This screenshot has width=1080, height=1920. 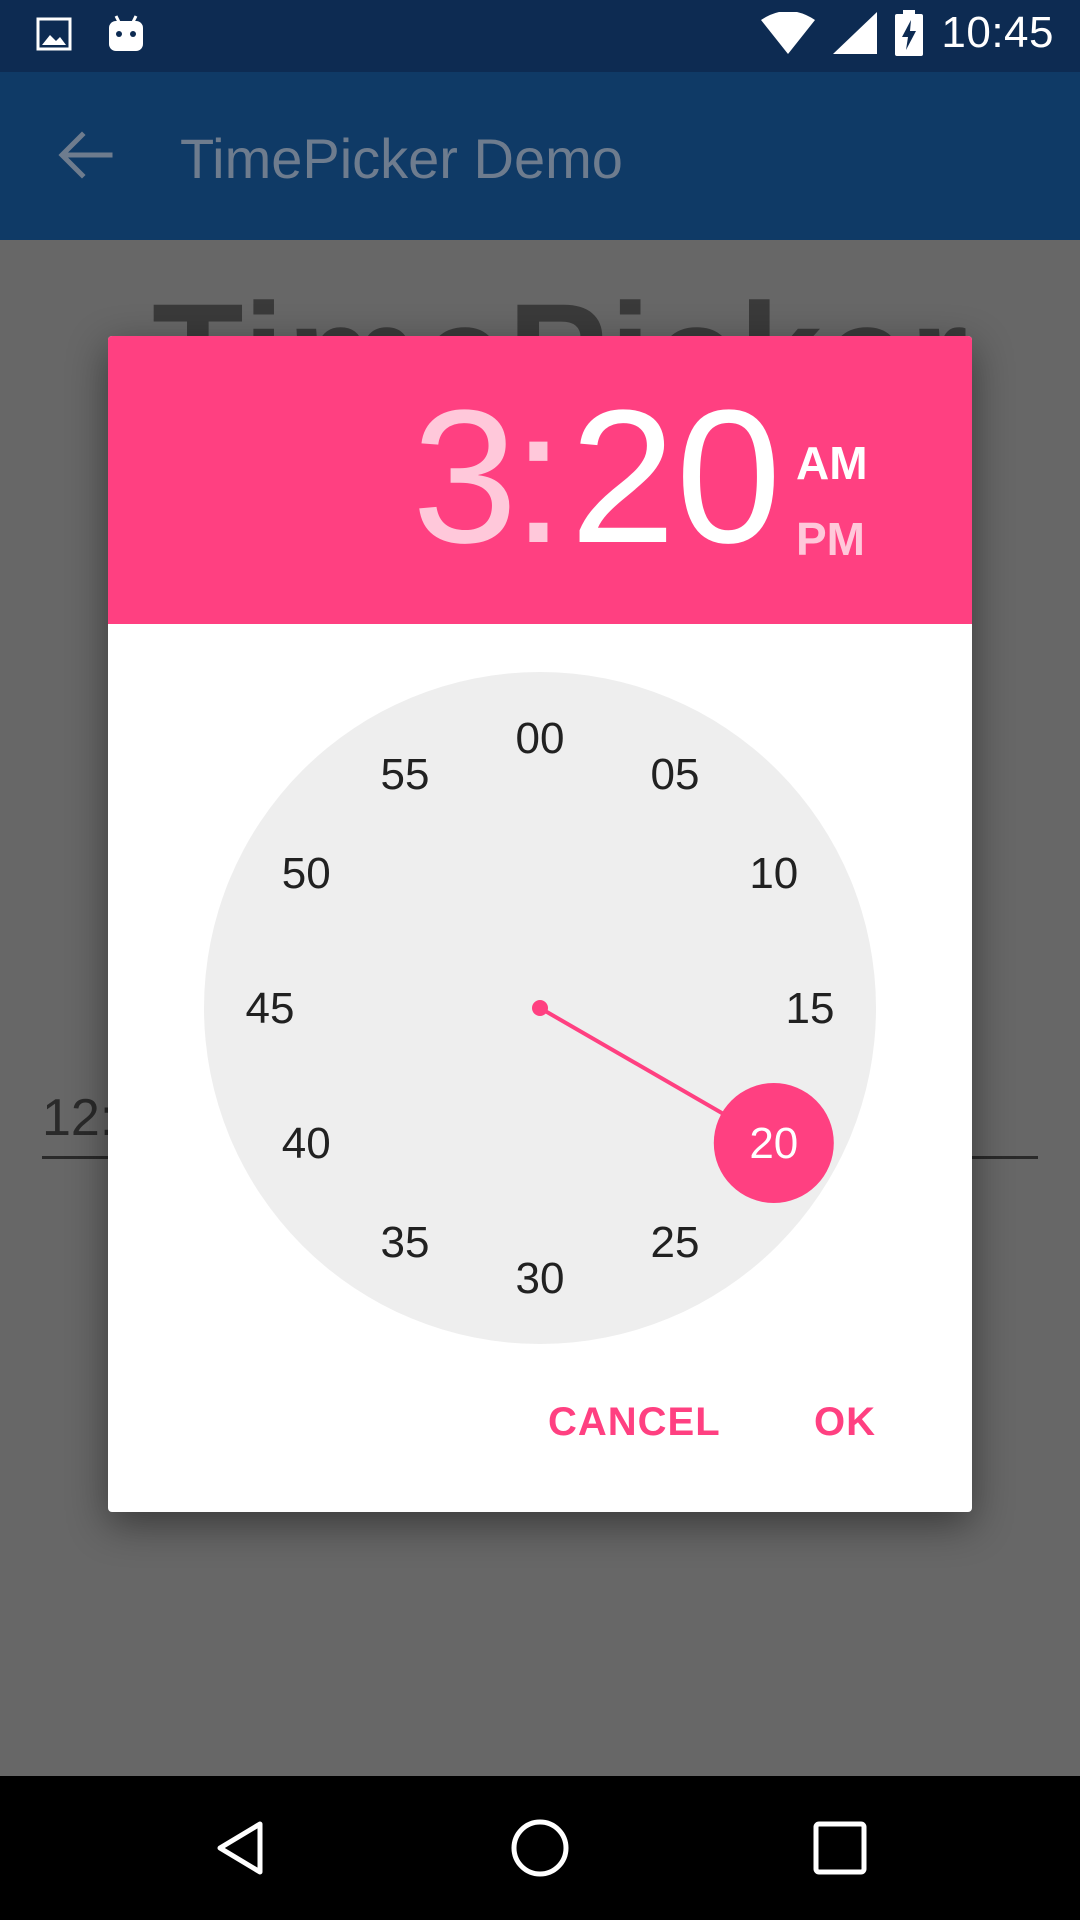 I want to click on clock-label-05: 05, so click(x=675, y=774).